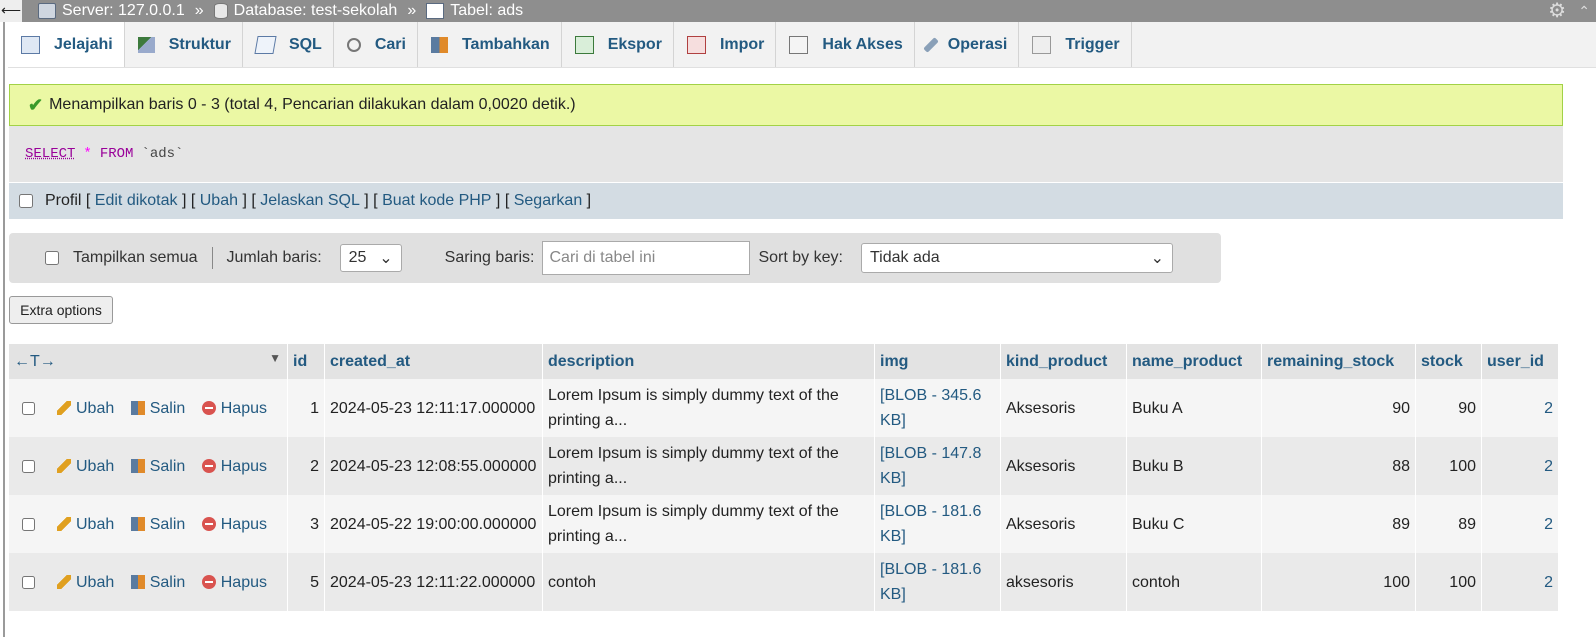  I want to click on create-php-link: Buat kode PHP, so click(436, 201).